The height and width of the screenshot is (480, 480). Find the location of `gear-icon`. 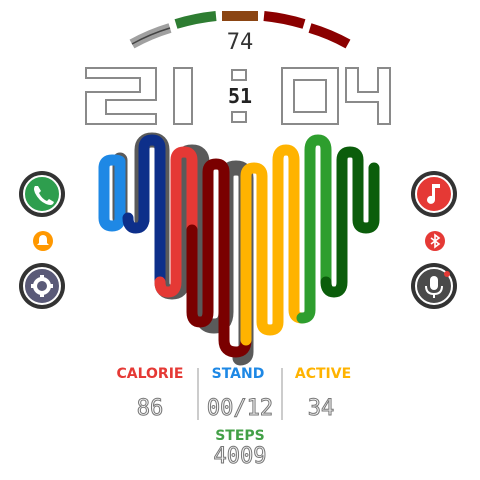

gear-icon is located at coordinates (42, 286).